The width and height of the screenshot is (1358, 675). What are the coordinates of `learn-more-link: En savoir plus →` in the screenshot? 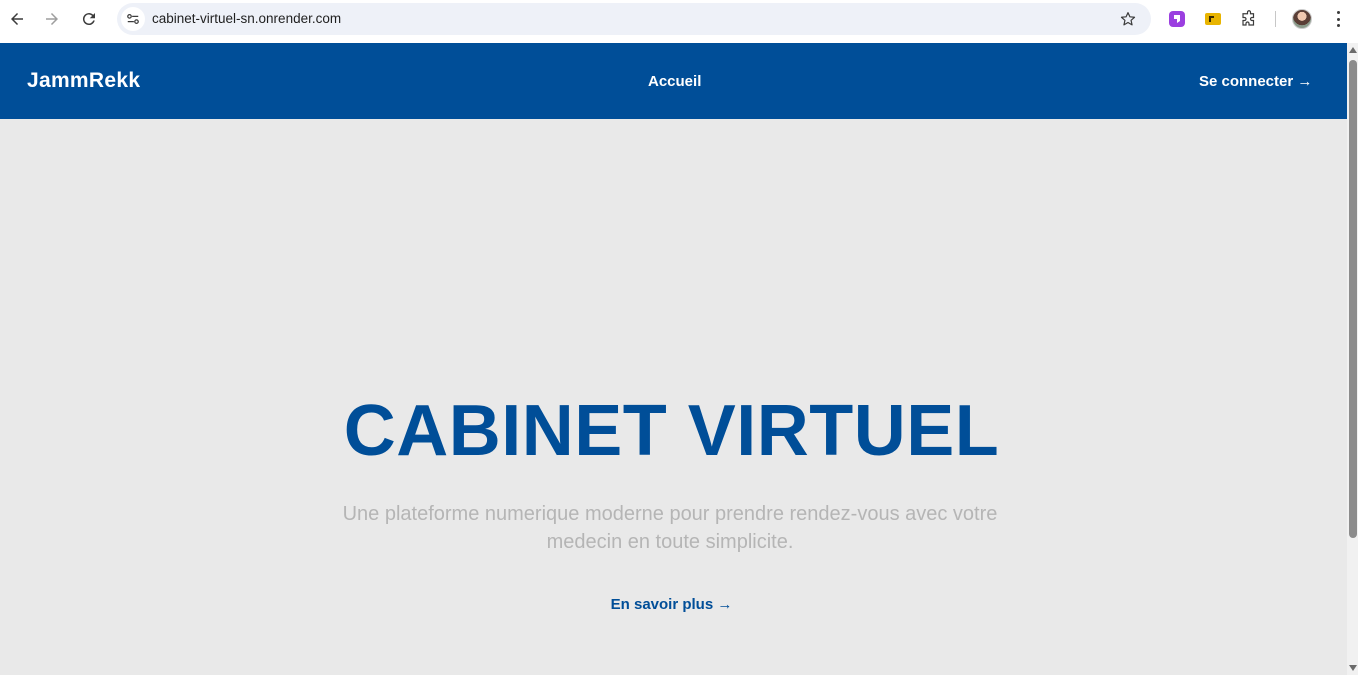 It's located at (671, 604).